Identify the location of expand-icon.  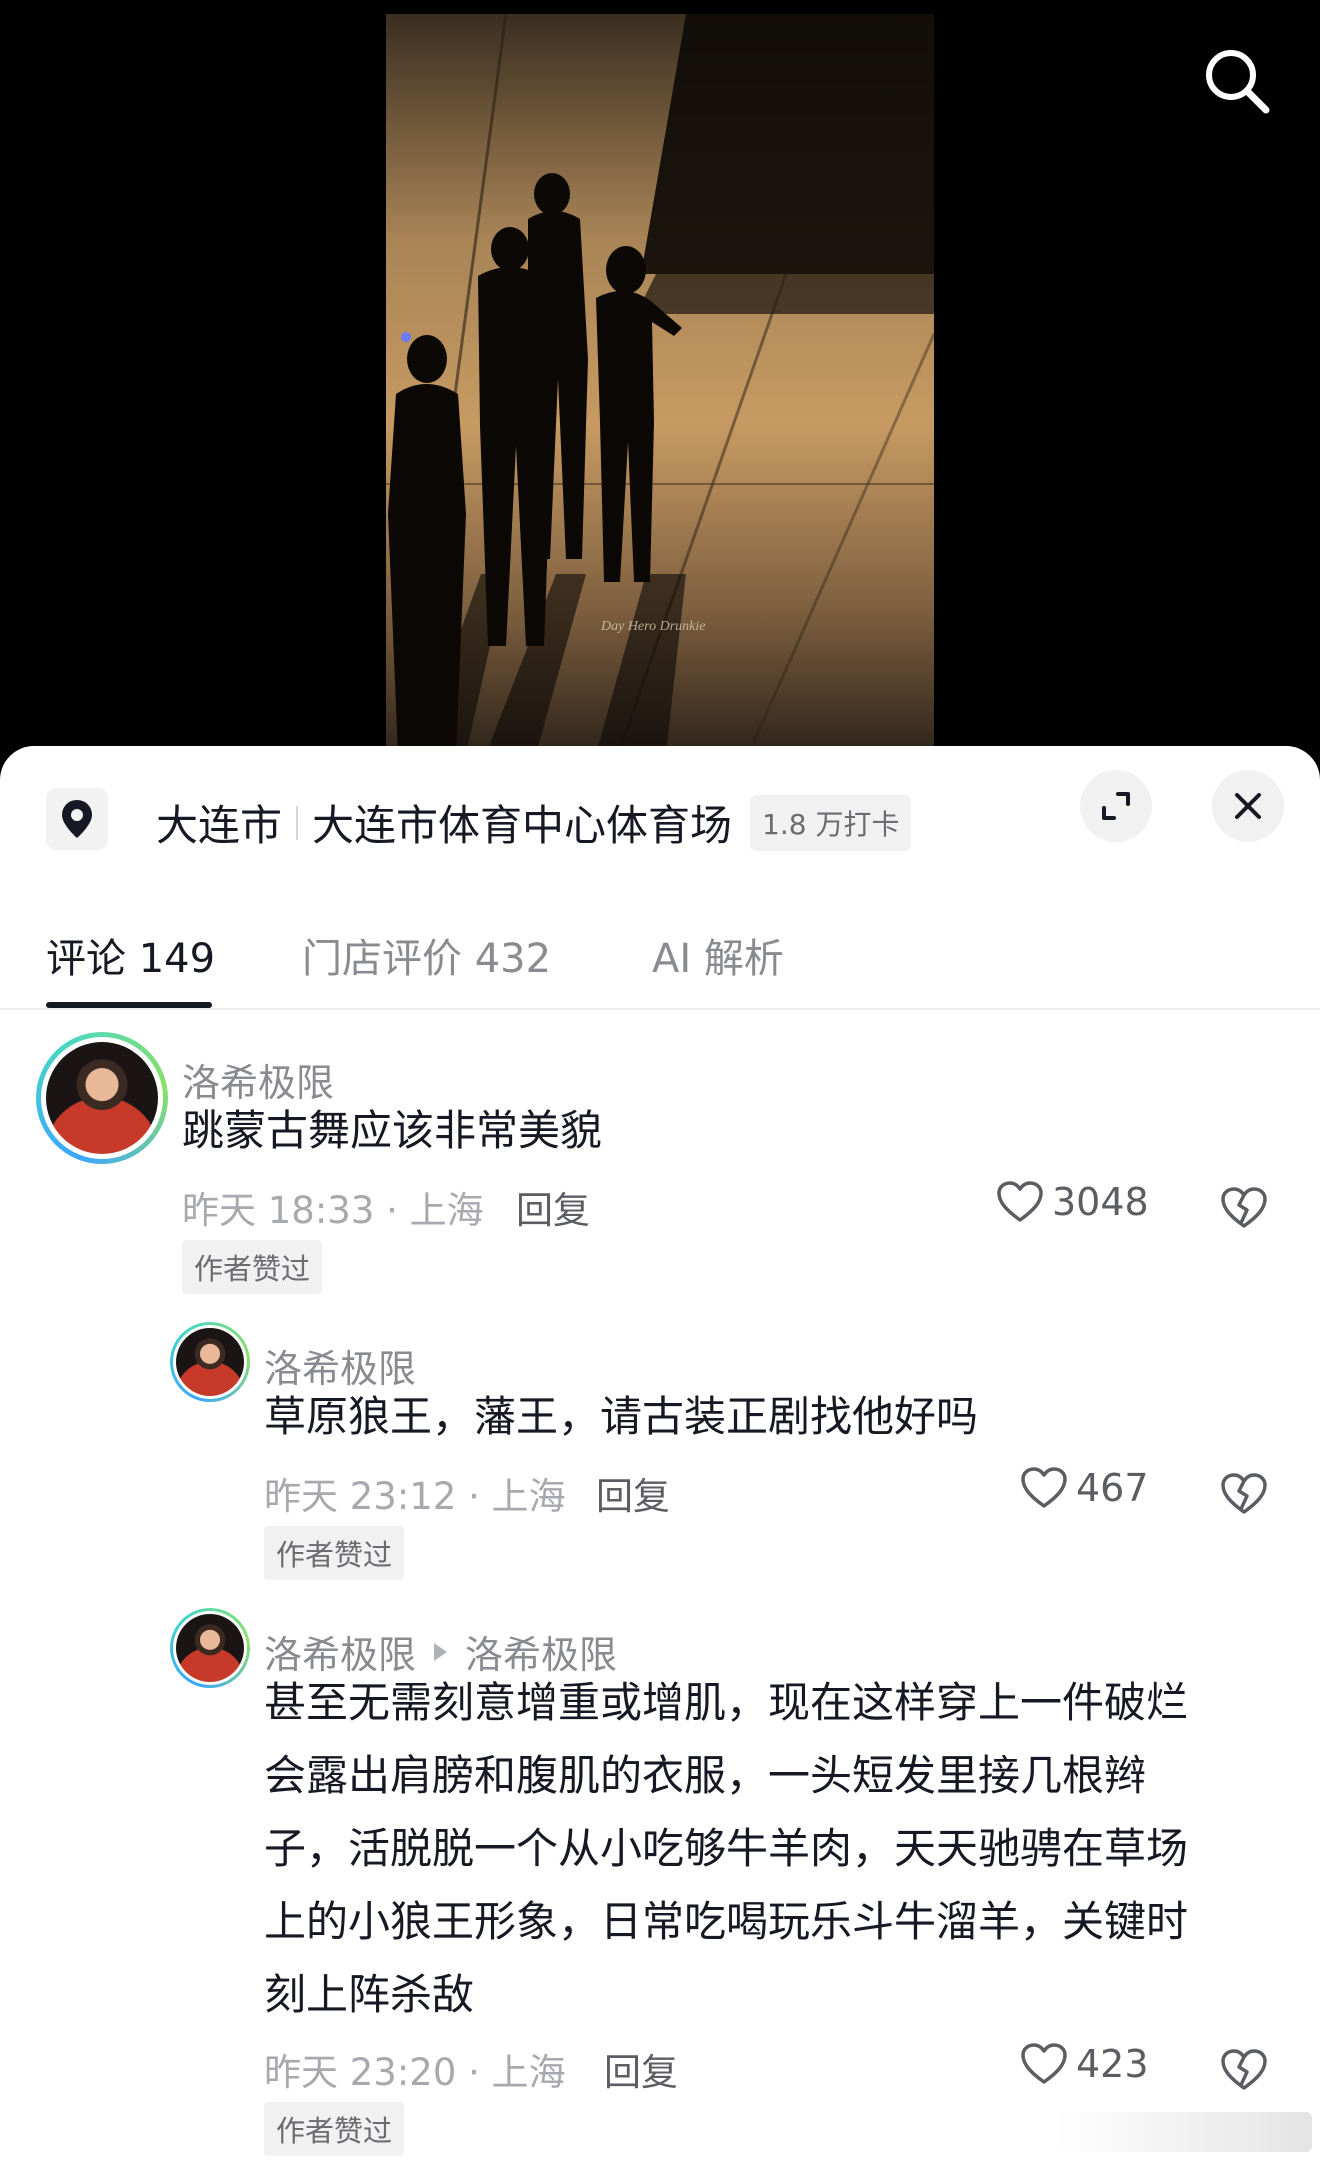
(1116, 806).